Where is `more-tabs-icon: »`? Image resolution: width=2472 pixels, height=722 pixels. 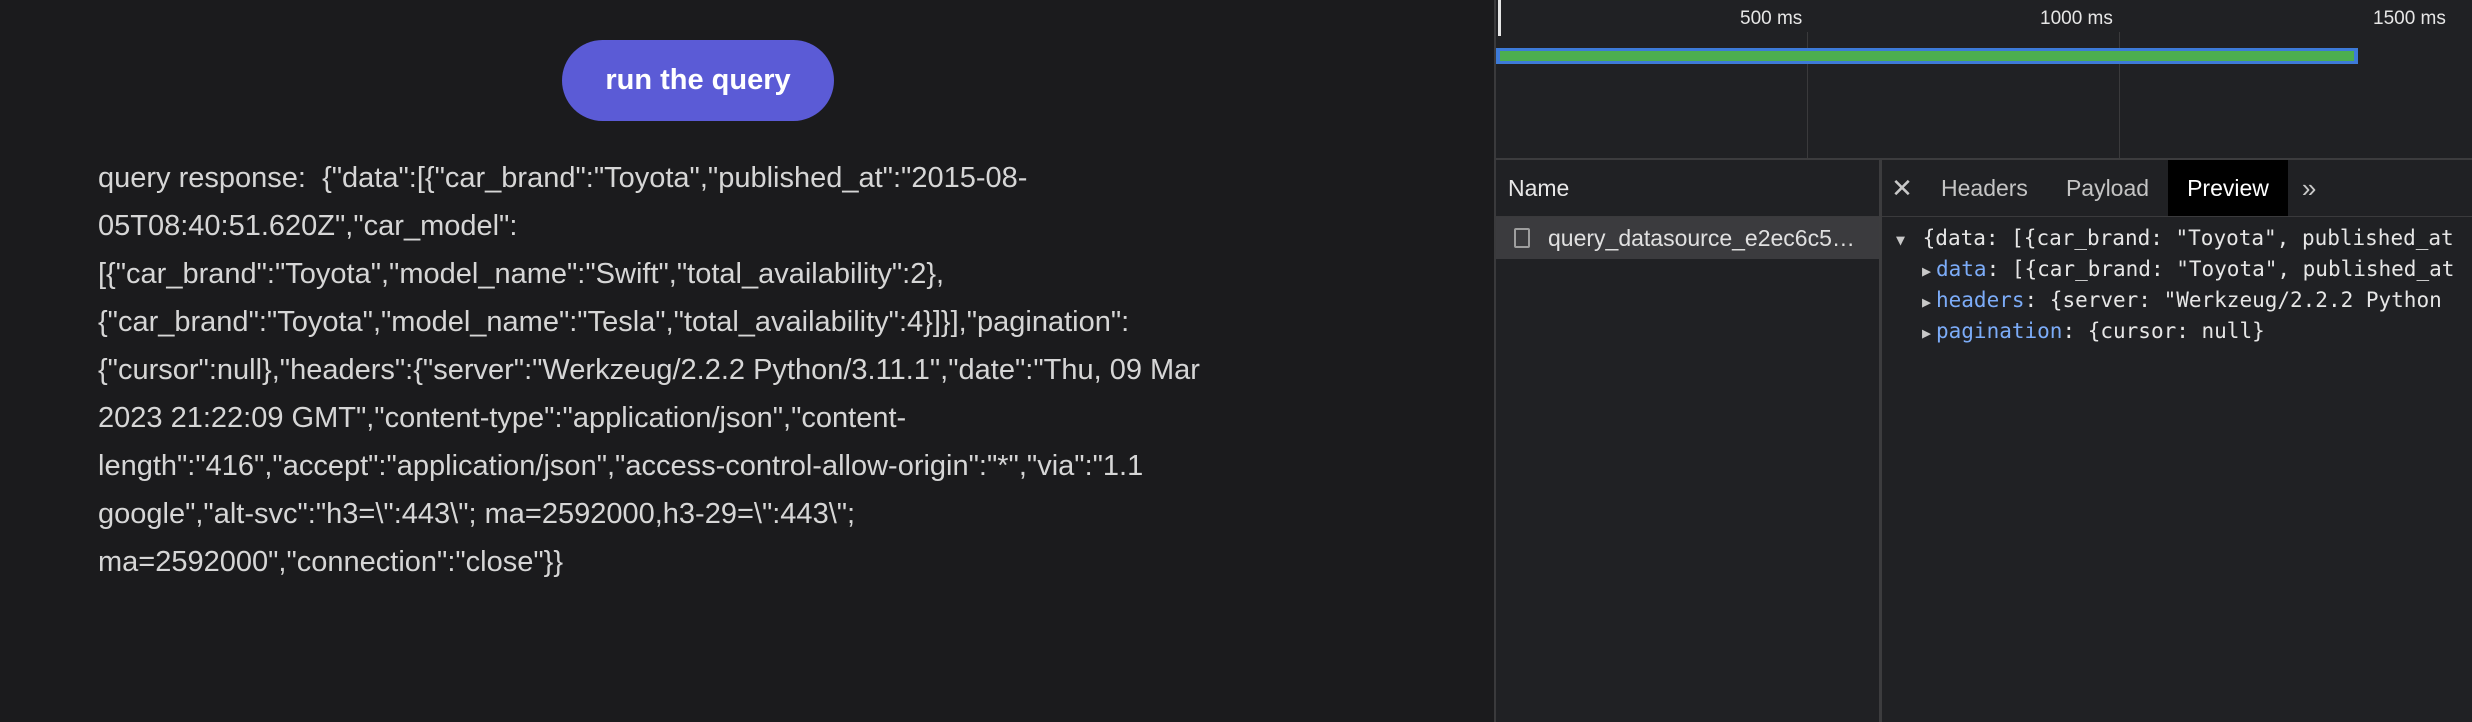 more-tabs-icon: » is located at coordinates (2302, 188).